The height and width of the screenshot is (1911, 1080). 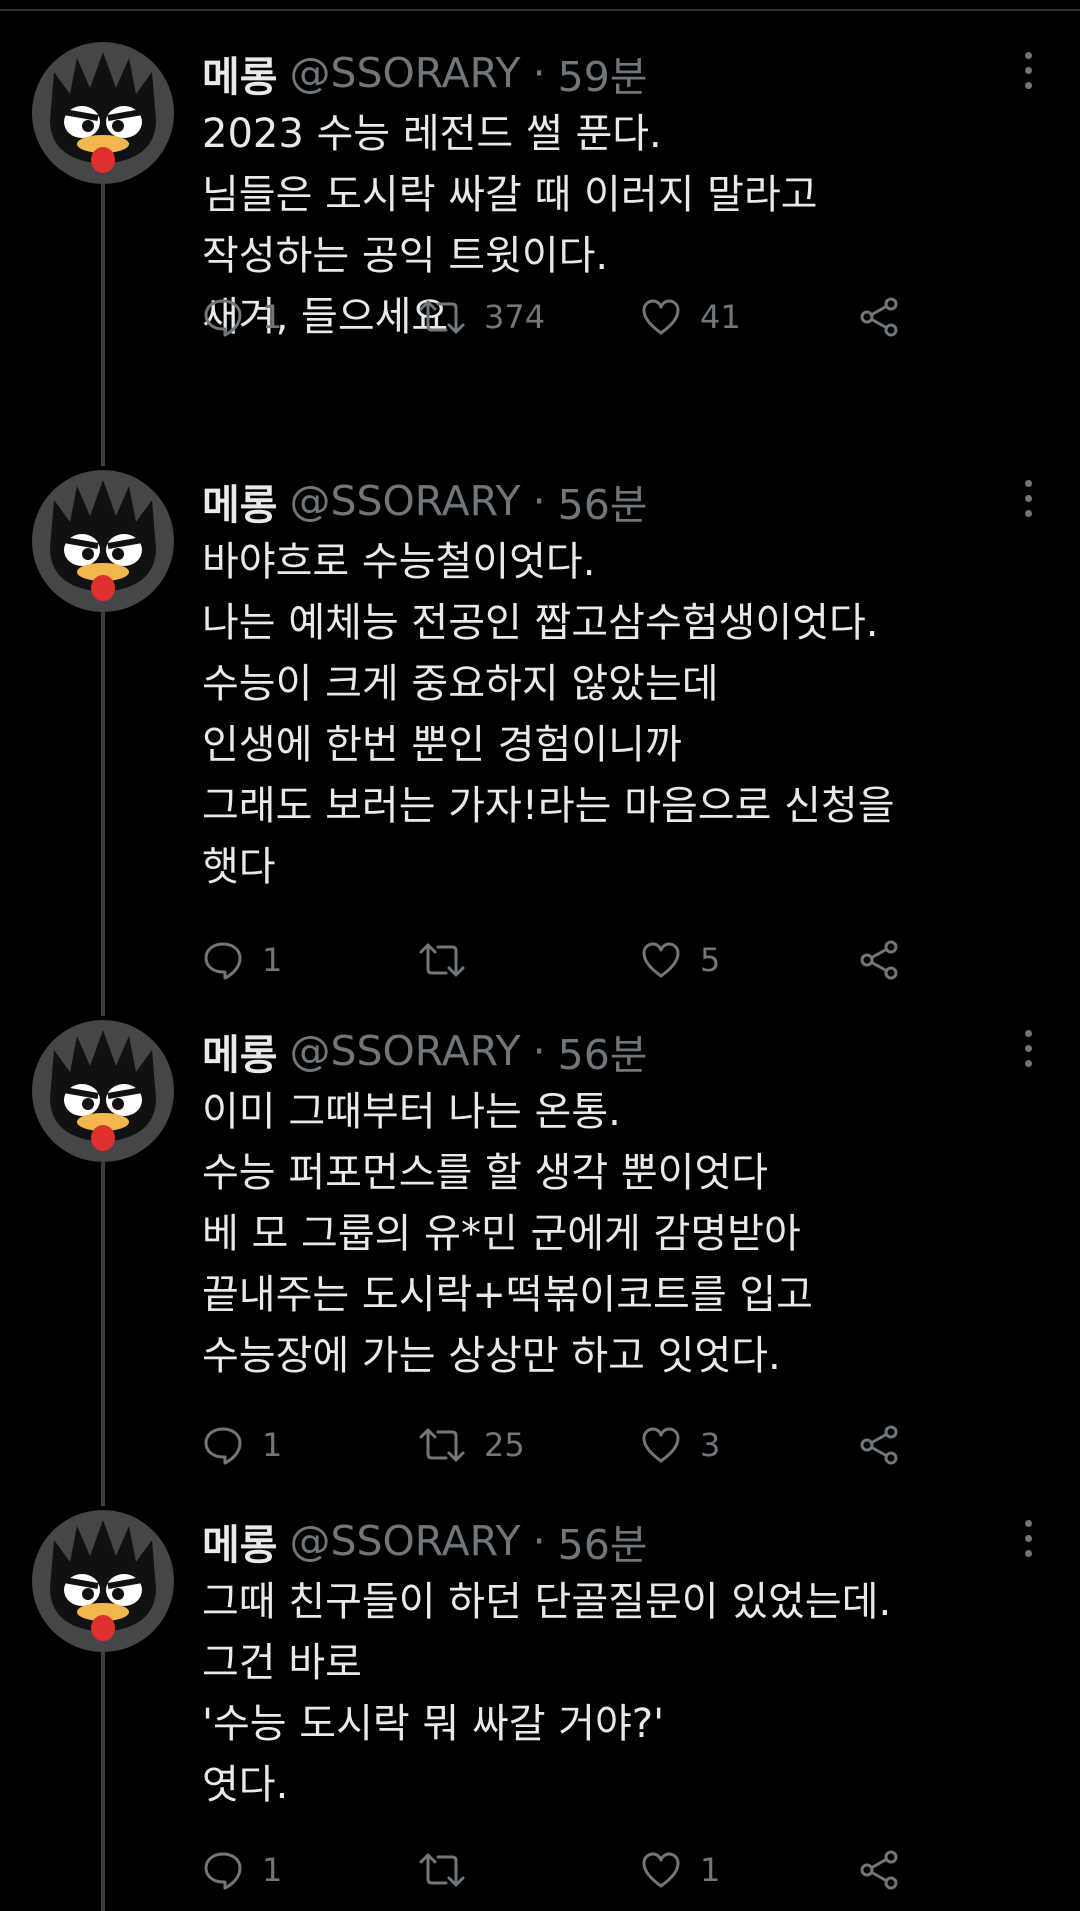 What do you see at coordinates (507, 1295) in the screenshot?
I see `tweet-line: 끝내주는 도시락+떡볶이코트를 입고` at bounding box center [507, 1295].